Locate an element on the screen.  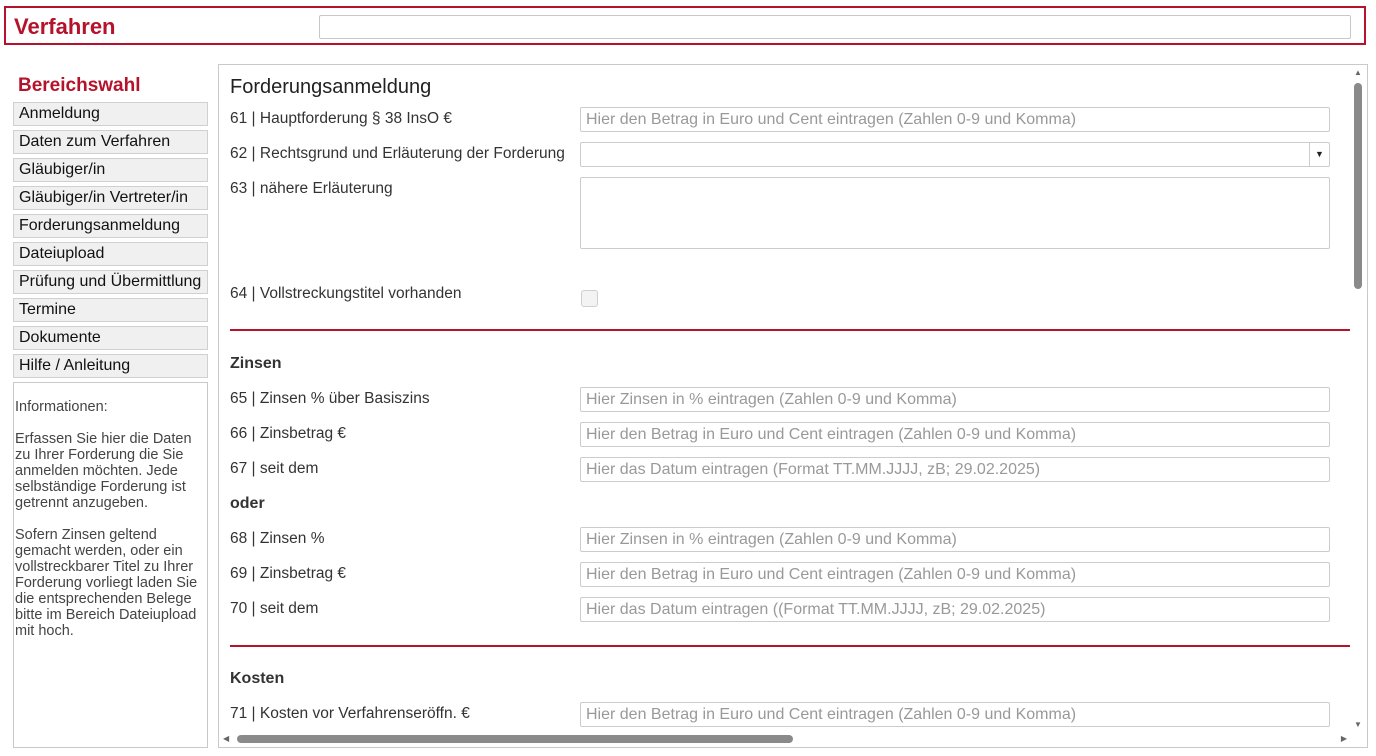
zinsen-basiszins-input is located at coordinates (955, 399).